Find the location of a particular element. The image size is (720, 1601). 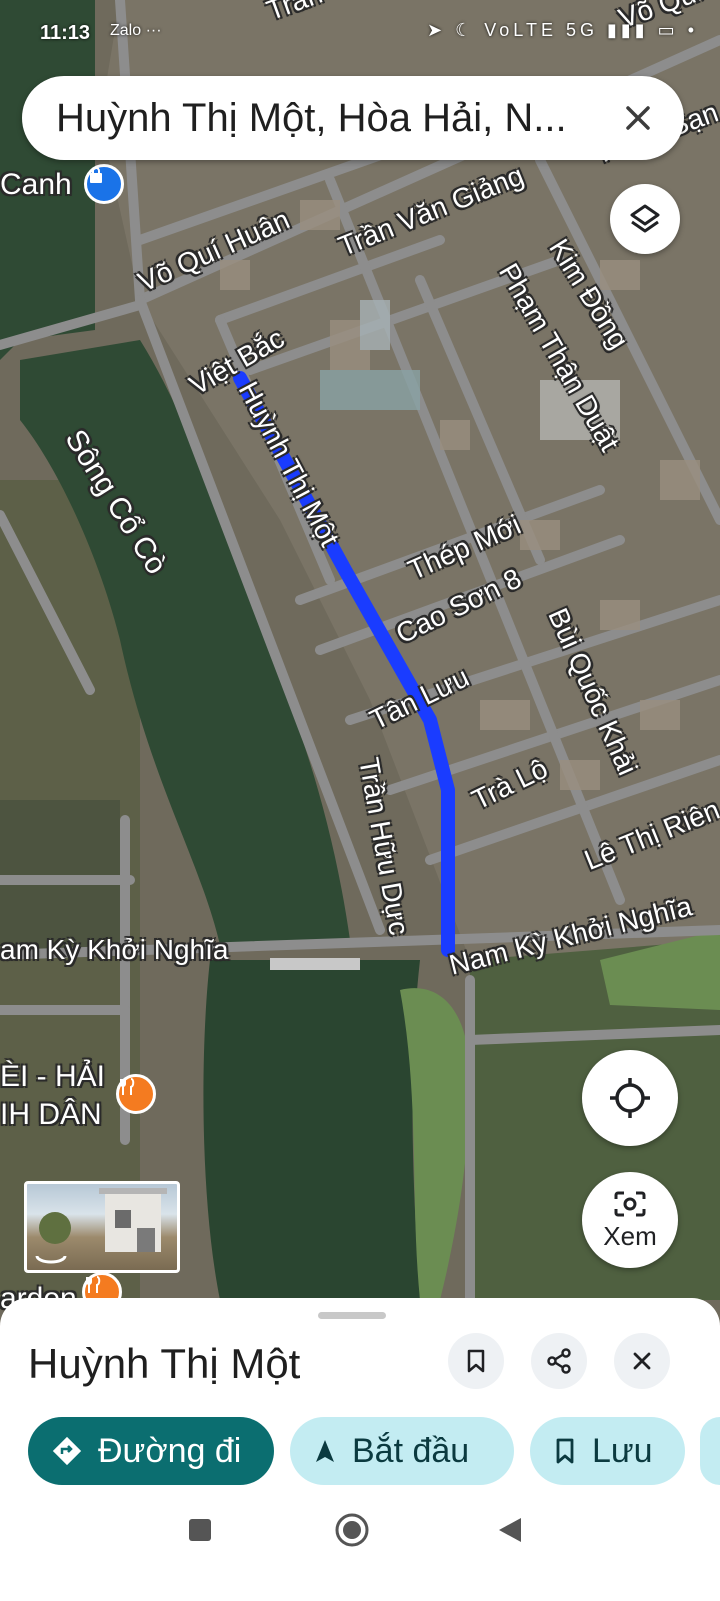

system-nav-bar is located at coordinates (360, 1530).